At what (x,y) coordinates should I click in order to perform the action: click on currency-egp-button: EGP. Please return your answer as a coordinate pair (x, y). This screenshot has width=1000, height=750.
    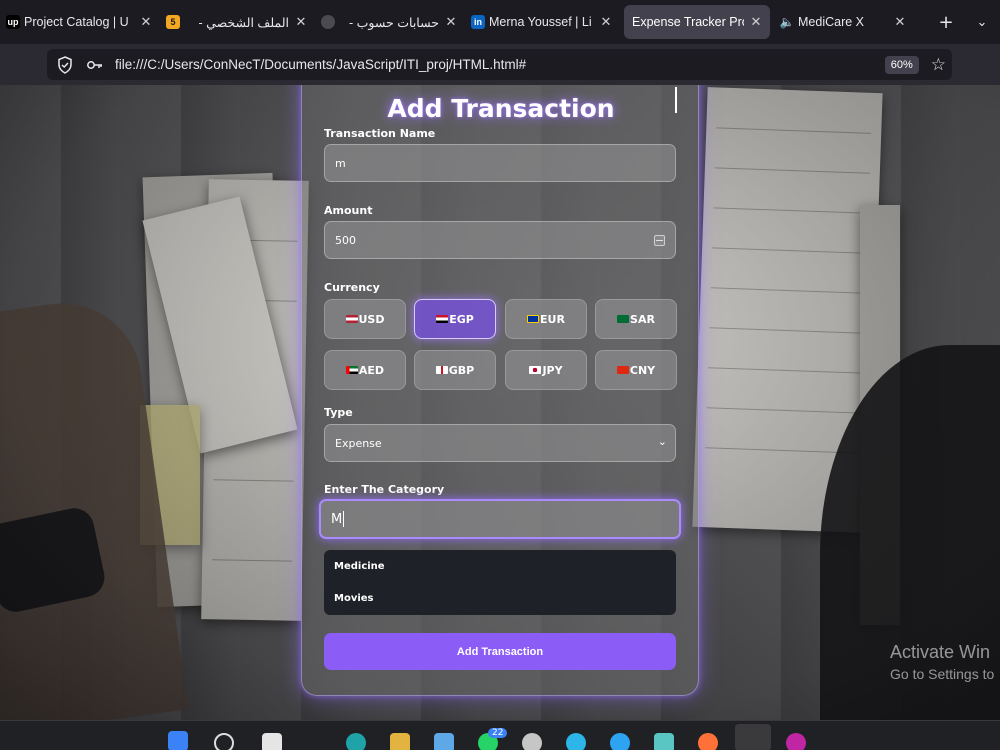
    Looking at the image, I should click on (455, 319).